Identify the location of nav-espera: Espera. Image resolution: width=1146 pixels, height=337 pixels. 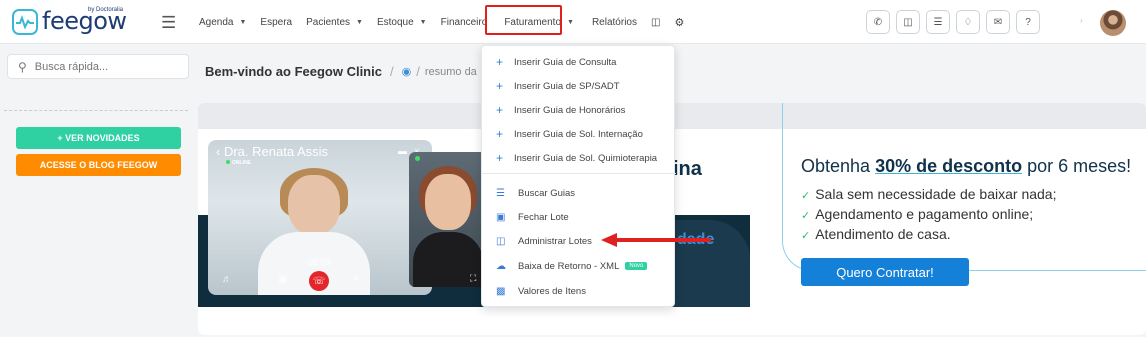
(276, 22).